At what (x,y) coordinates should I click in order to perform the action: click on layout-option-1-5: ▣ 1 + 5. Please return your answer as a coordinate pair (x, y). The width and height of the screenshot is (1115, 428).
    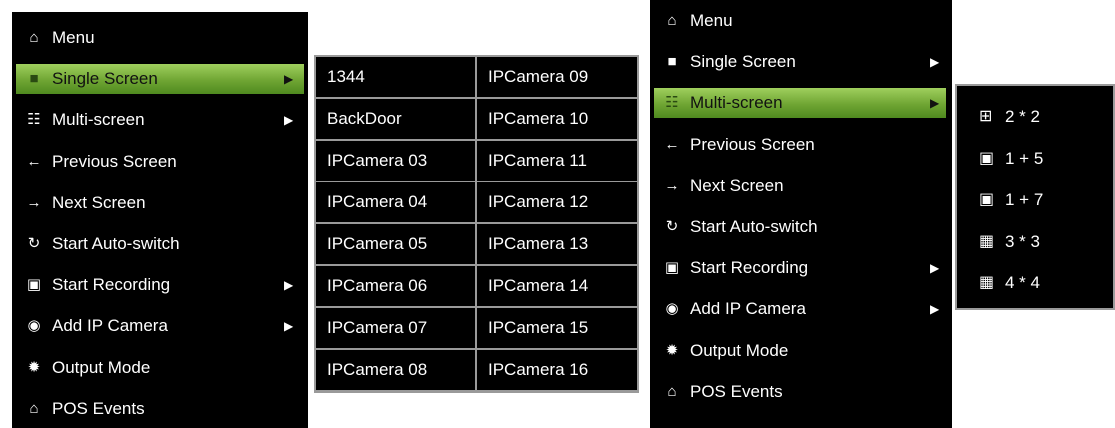
    Looking at the image, I should click on (1032, 159).